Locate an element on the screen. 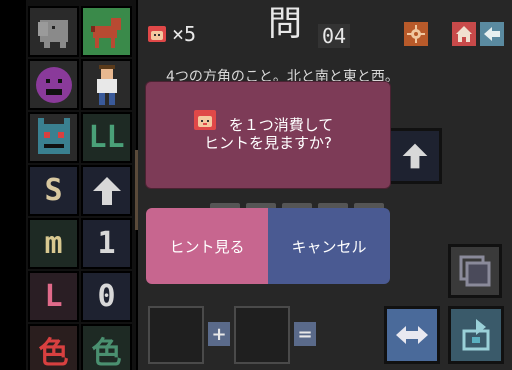 This screenshot has height=370, width=512. tile-1: 1 is located at coordinates (106, 243).